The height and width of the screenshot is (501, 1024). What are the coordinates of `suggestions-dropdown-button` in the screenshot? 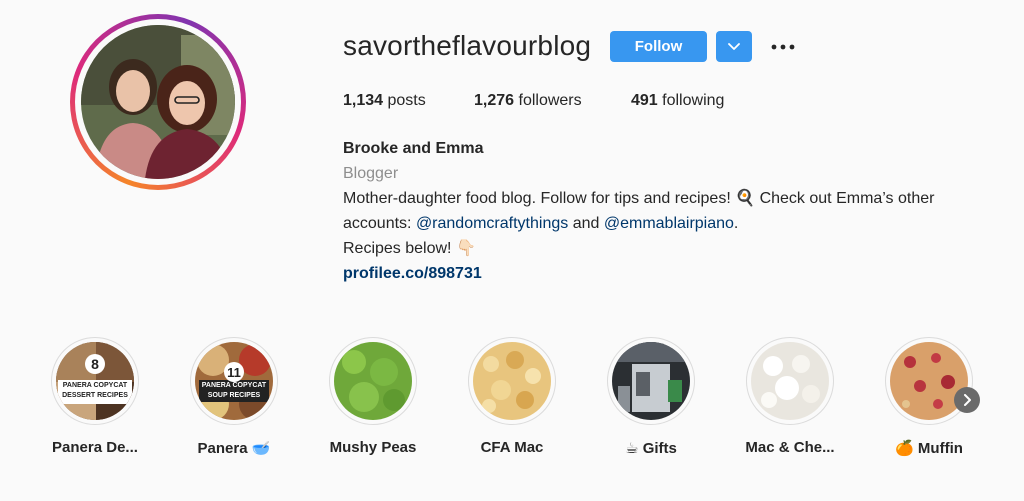 It's located at (734, 46).